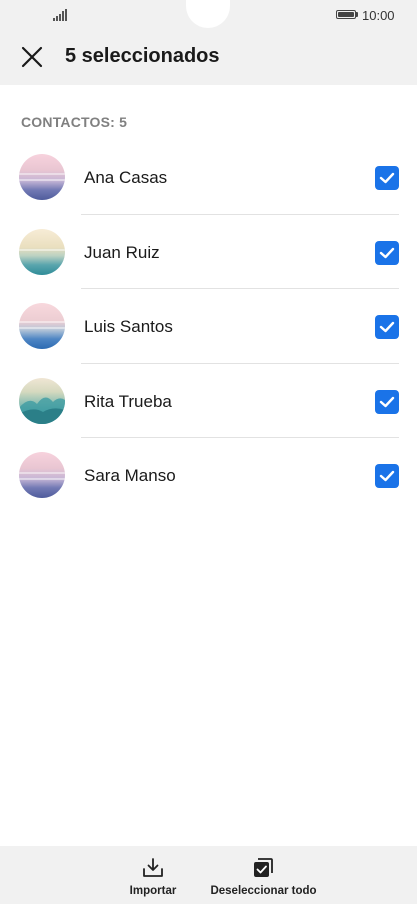 This screenshot has width=417, height=904. Describe the element at coordinates (153, 891) in the screenshot. I see `import-label: Importar` at that location.